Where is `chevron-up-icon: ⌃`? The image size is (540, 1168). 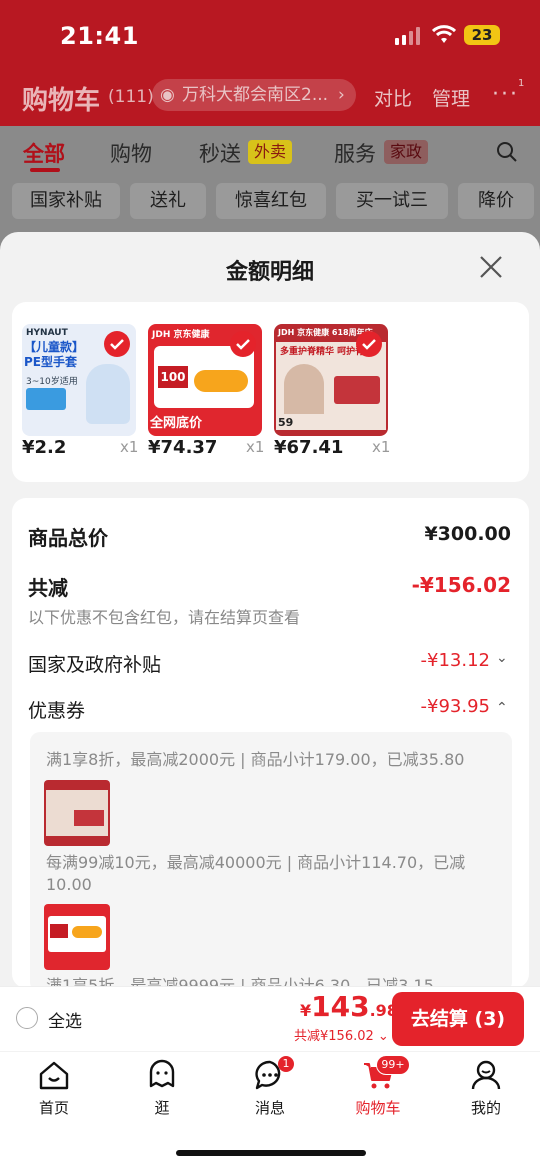 chevron-up-icon: ⌃ is located at coordinates (502, 708).